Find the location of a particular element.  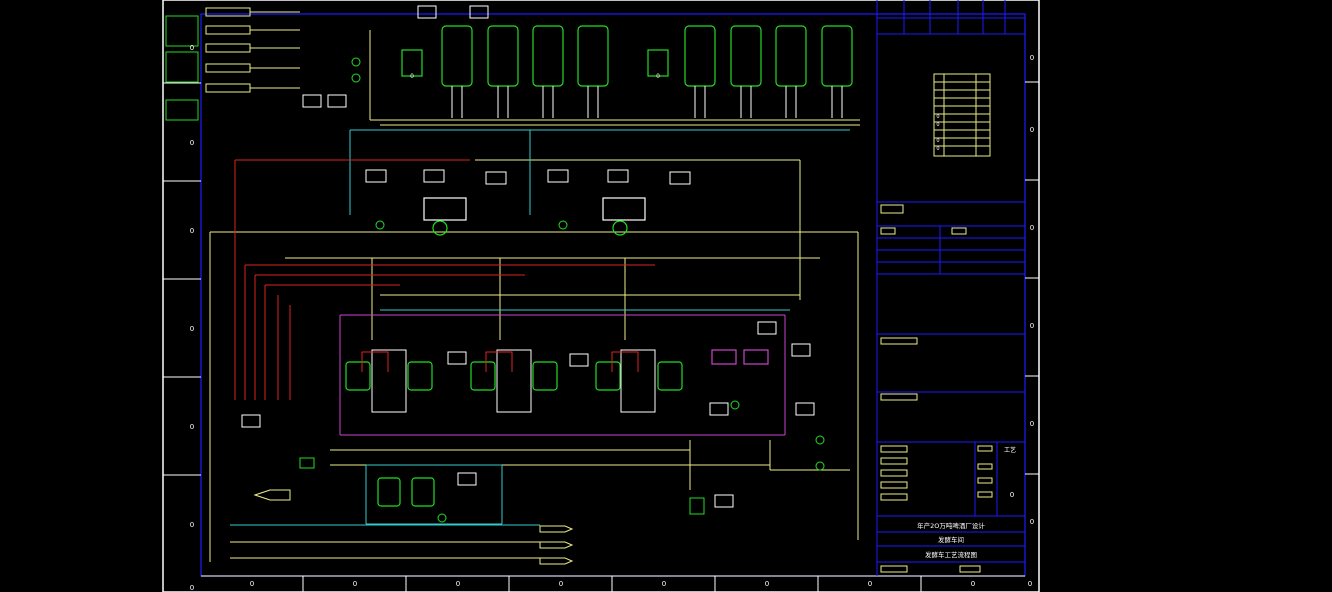

bright-beer-frames is located at coordinates (513, 381).